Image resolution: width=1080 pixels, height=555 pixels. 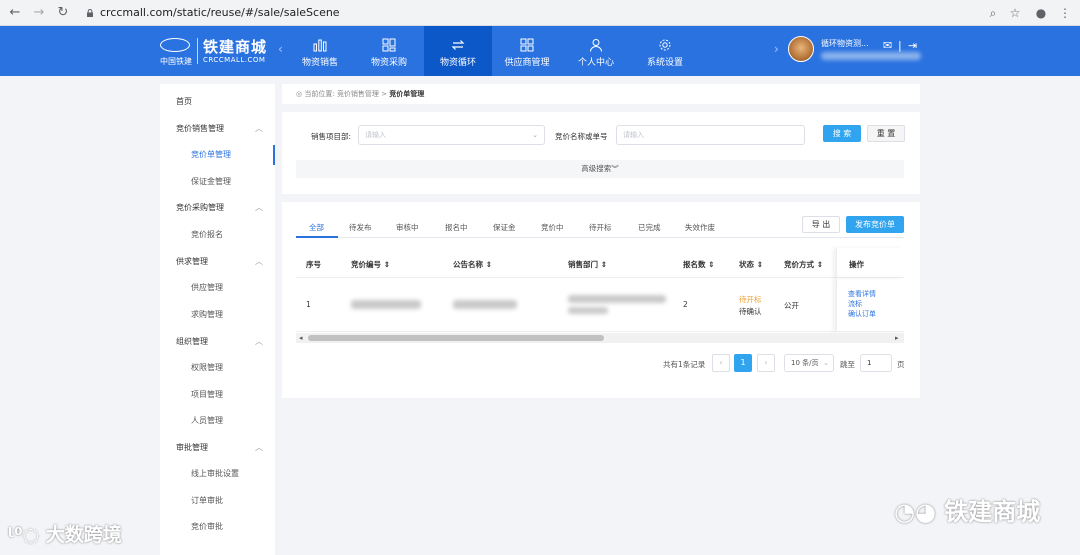 What do you see at coordinates (389, 51) in the screenshot?
I see `nav-item-material-purchase: 物资采购` at bounding box center [389, 51].